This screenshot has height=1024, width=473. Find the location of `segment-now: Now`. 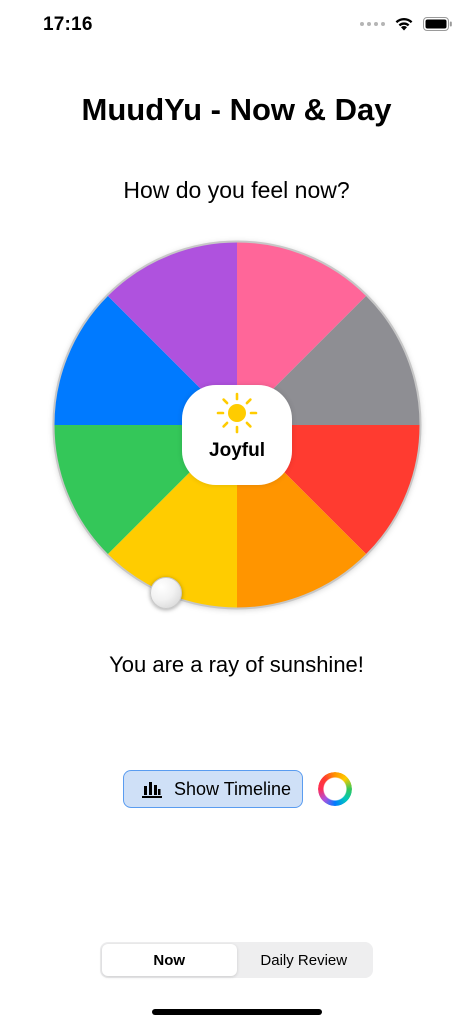

segment-now: Now is located at coordinates (169, 960).